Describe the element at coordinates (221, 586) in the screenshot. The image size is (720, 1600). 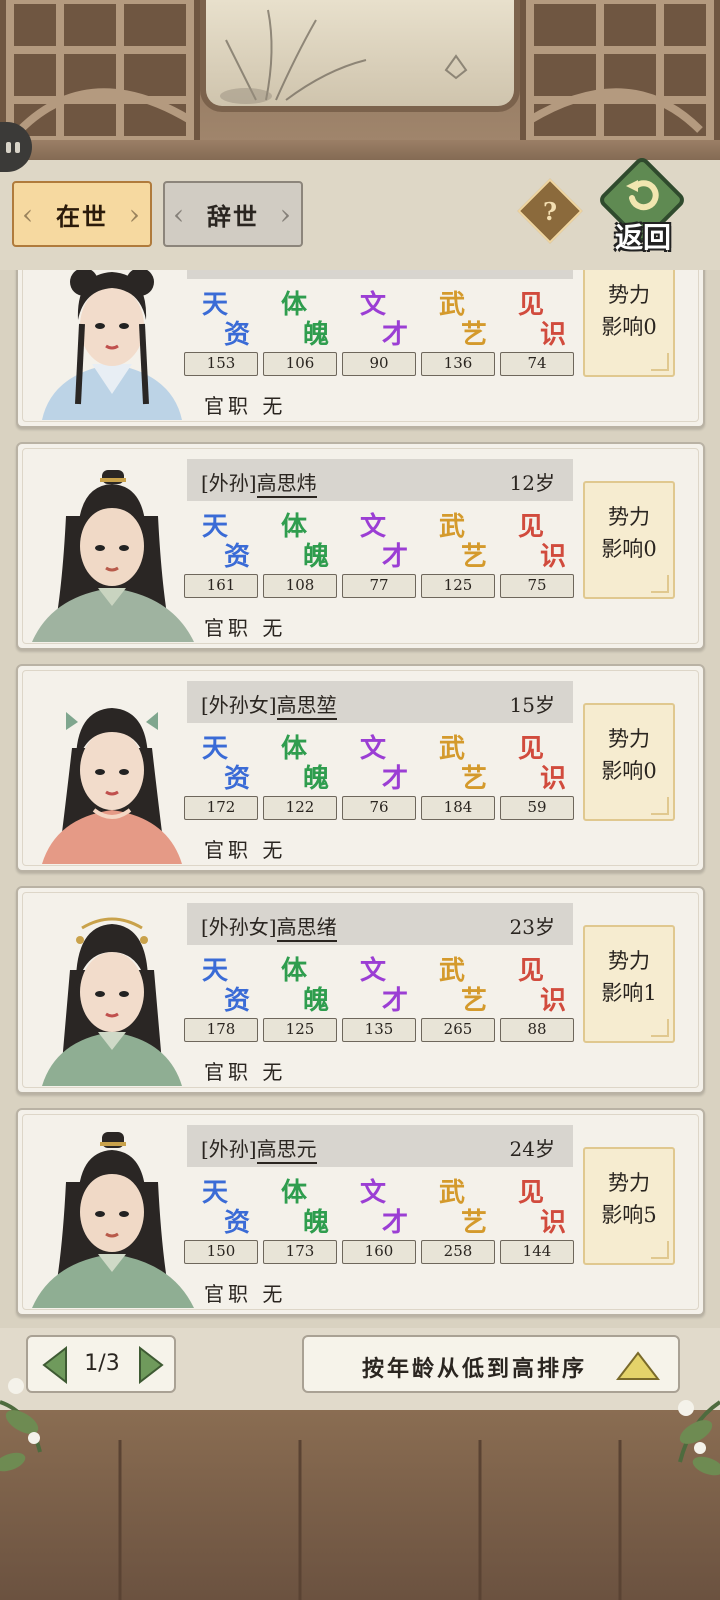
I see `stat-talent: 161` at that location.